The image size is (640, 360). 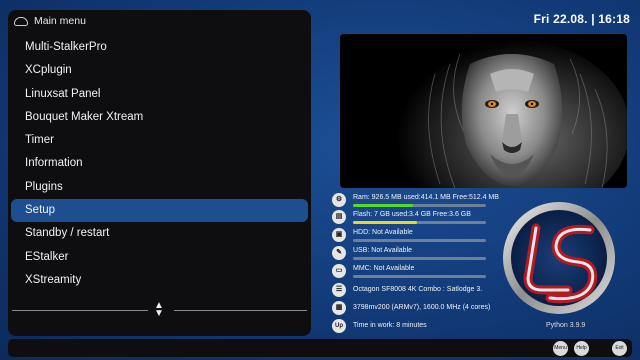 What do you see at coordinates (619, 348) in the screenshot?
I see `exit-button: Exit` at bounding box center [619, 348].